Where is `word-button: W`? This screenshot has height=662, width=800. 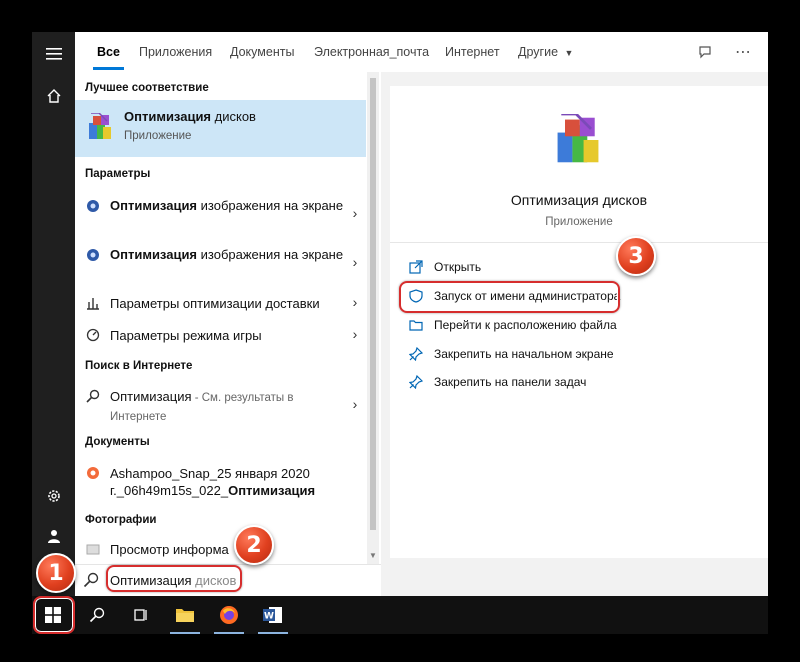
word-button: W is located at coordinates (273, 615).